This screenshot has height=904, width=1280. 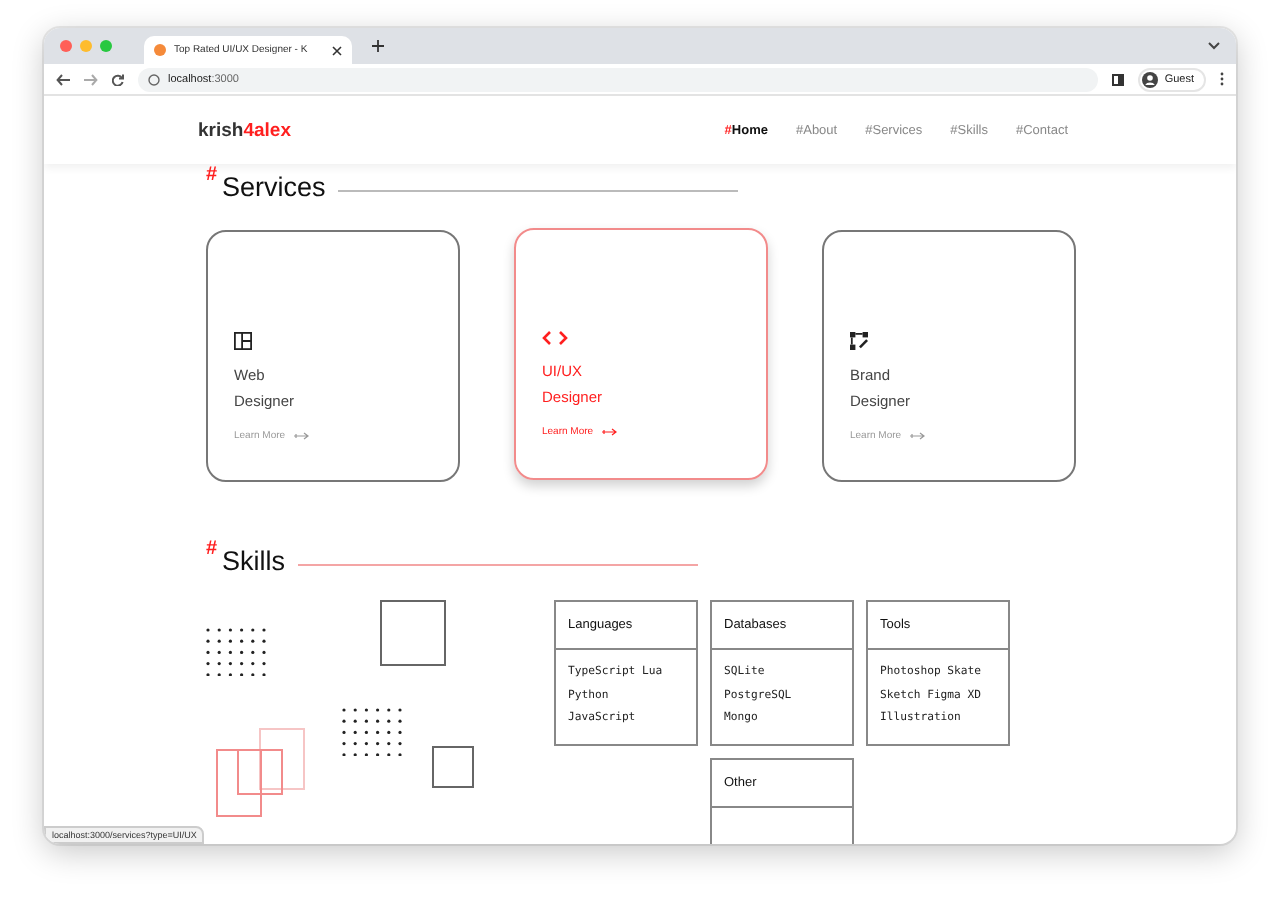 What do you see at coordinates (160, 50) in the screenshot?
I see `favicon-icon` at bounding box center [160, 50].